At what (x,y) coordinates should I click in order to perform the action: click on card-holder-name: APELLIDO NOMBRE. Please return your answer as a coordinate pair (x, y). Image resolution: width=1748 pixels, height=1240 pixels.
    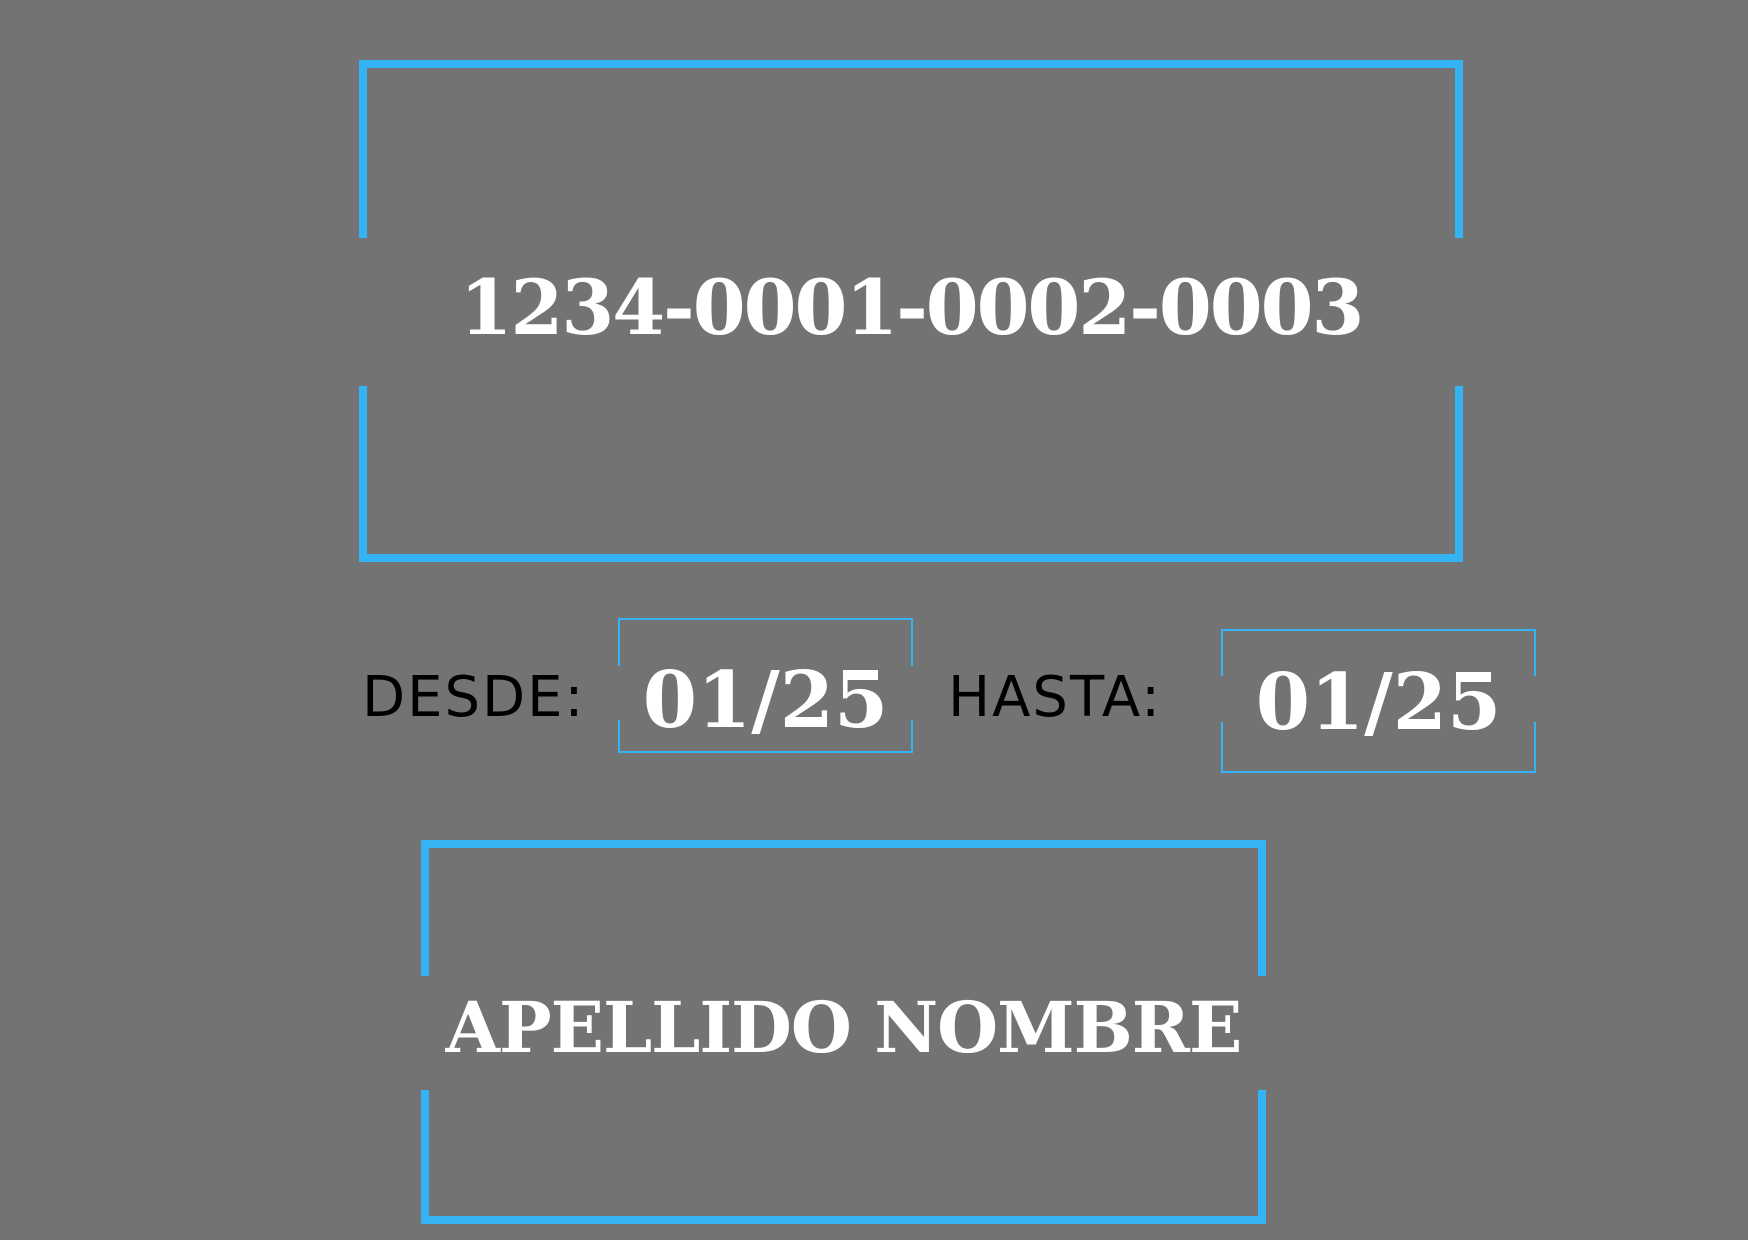
    Looking at the image, I should click on (844, 1027).